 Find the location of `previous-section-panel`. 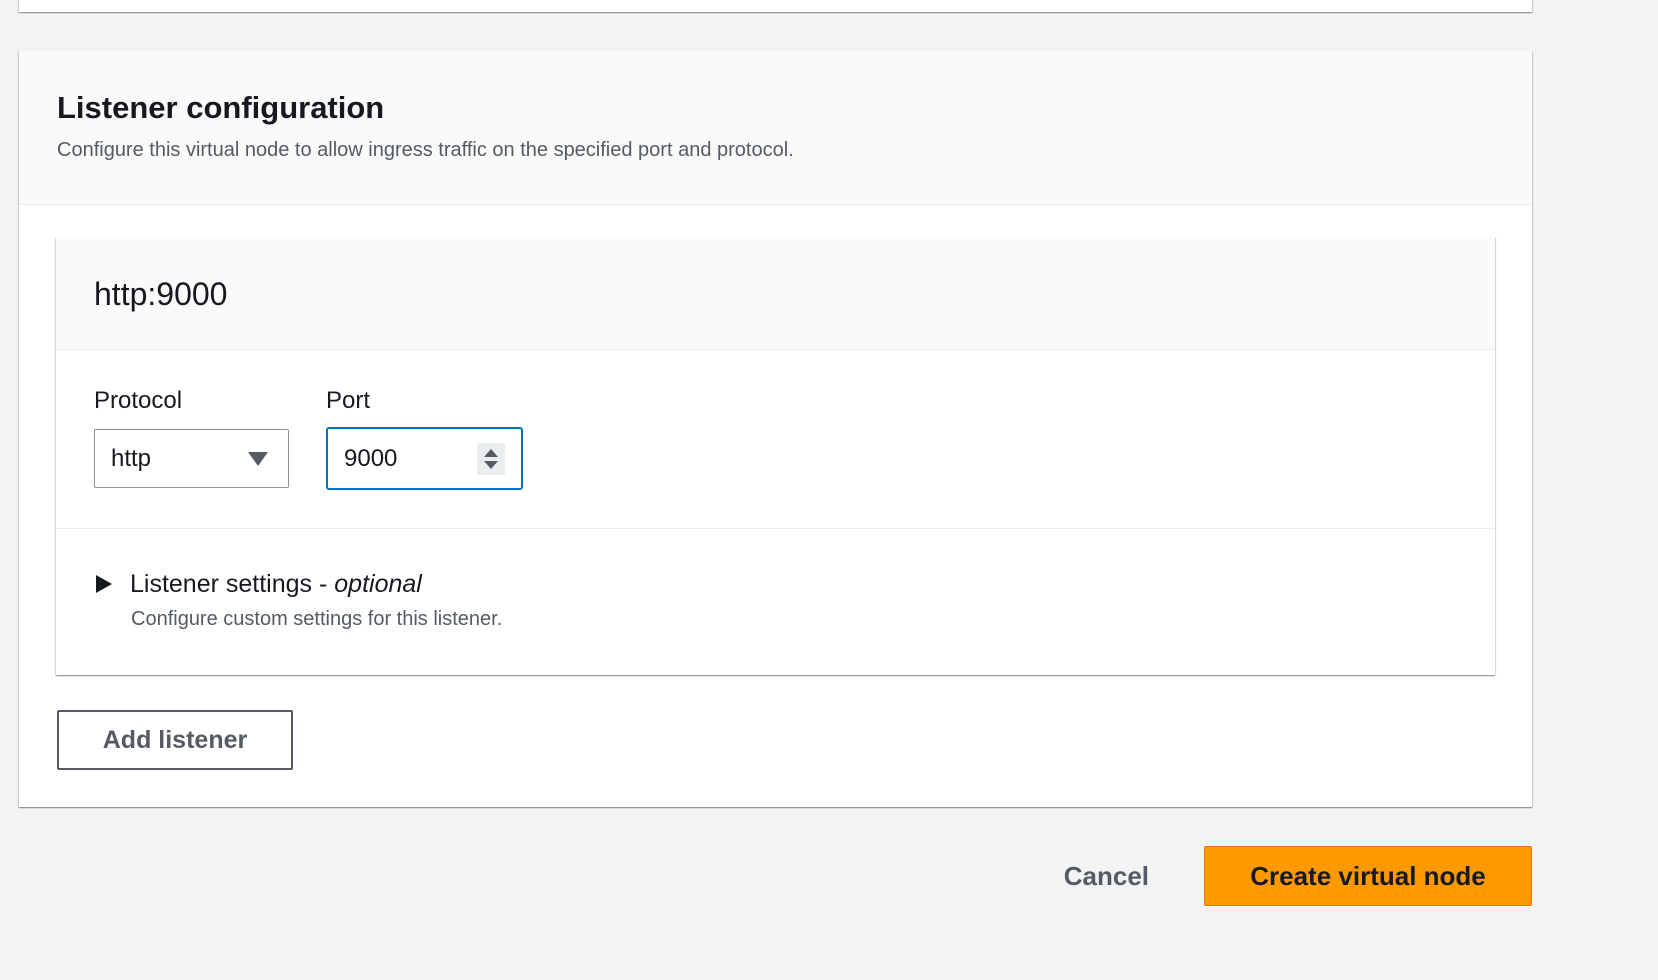

previous-section-panel is located at coordinates (775, 6).